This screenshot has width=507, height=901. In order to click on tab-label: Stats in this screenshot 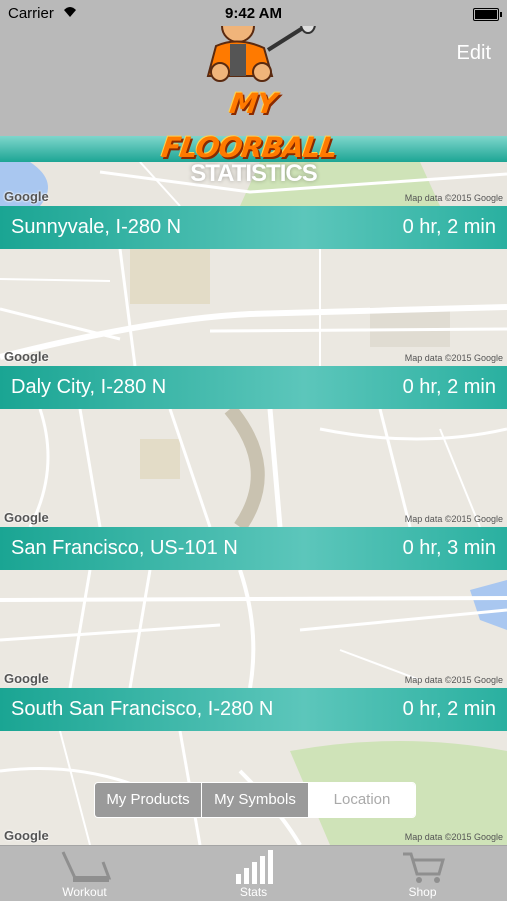, I will do `click(253, 892)`.